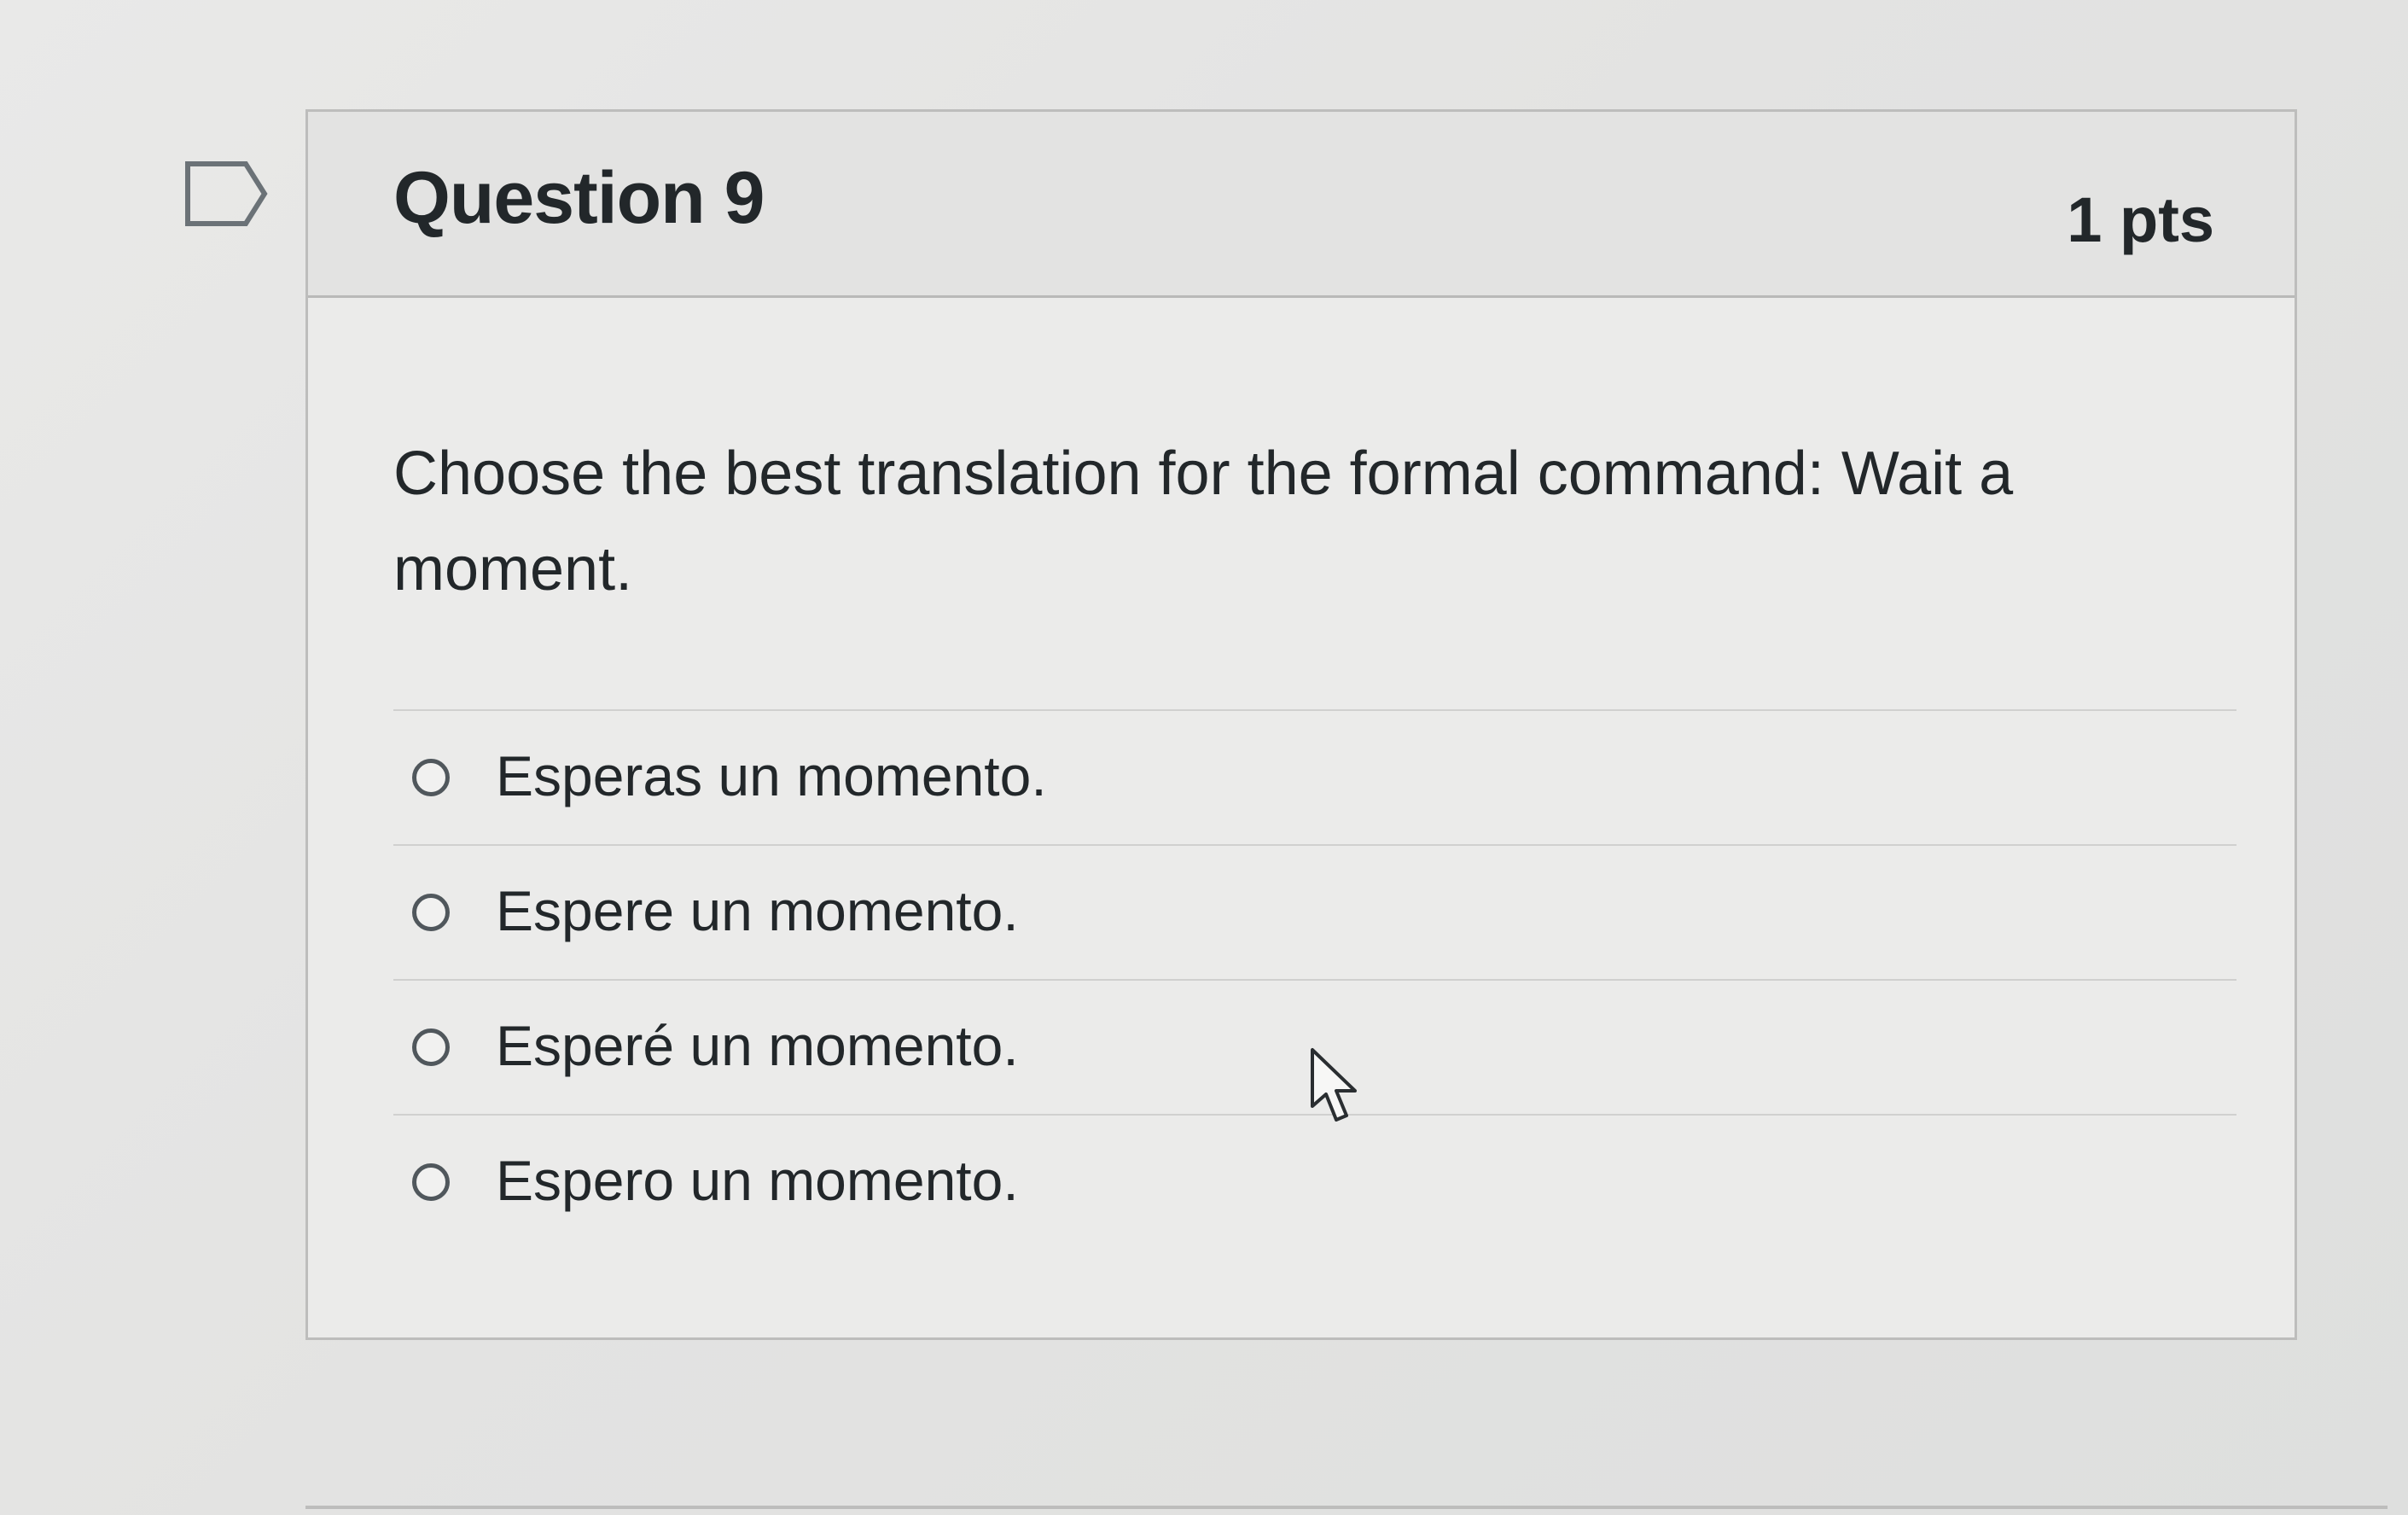 The image size is (2408, 1515). What do you see at coordinates (1314, 778) in the screenshot?
I see `answer-option: Esperas un momento.` at bounding box center [1314, 778].